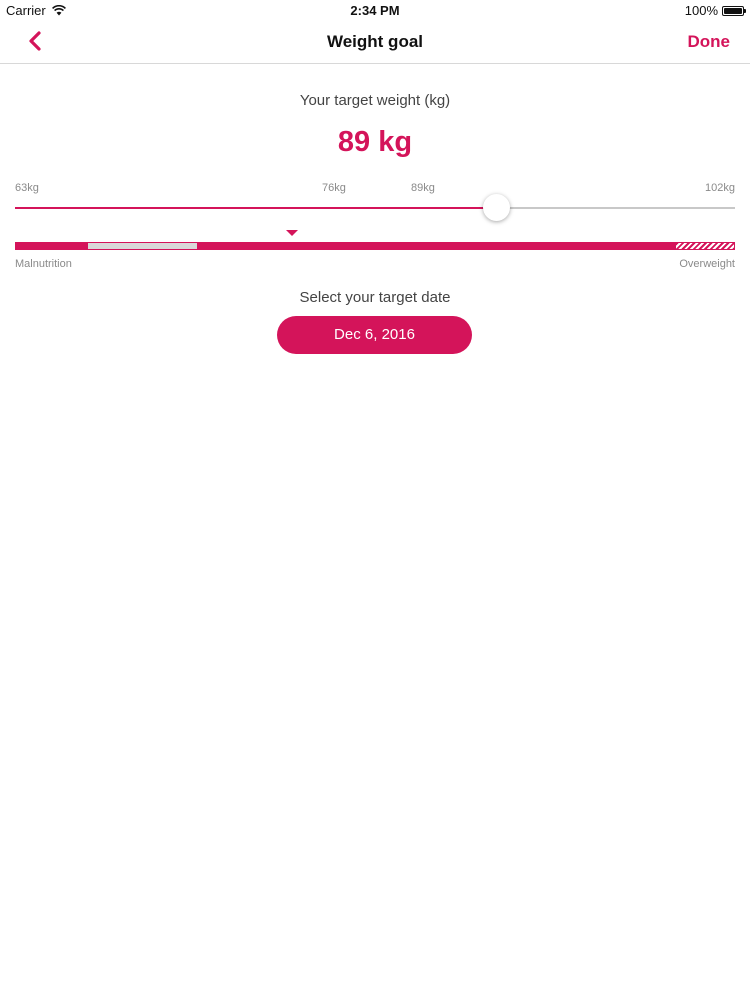 Image resolution: width=750 pixels, height=1000 pixels. I want to click on bmi-scale-bar, so click(375, 246).